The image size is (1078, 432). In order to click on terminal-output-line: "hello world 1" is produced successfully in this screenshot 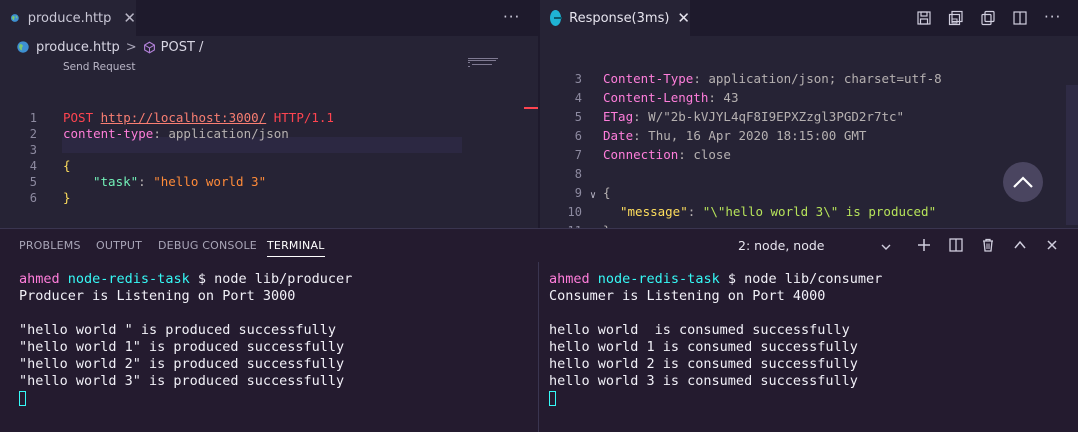, I will do `click(182, 347)`.